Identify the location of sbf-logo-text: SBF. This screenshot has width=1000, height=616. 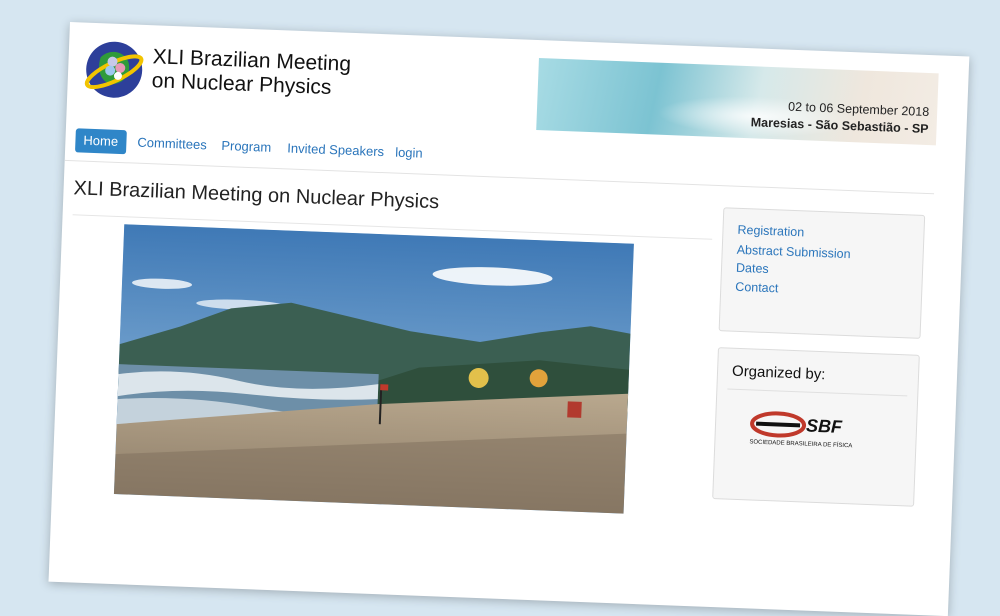
(825, 426).